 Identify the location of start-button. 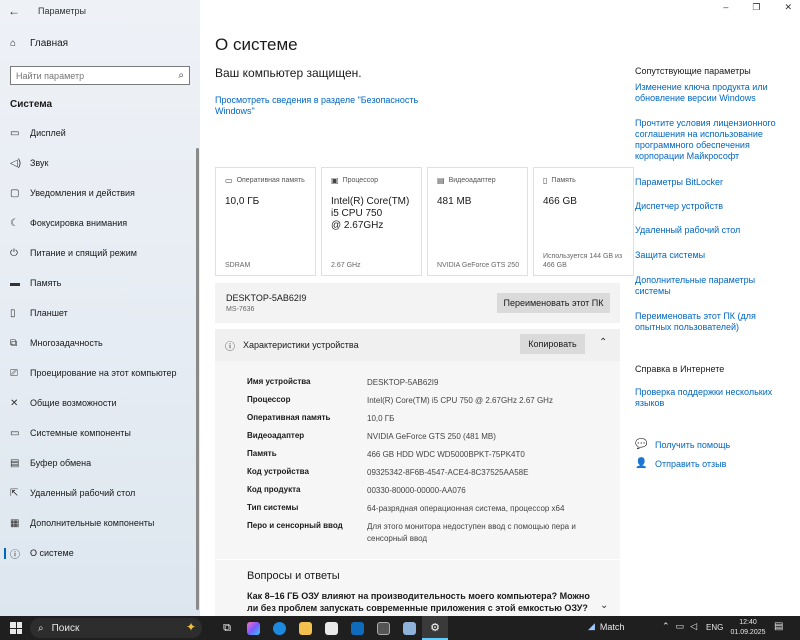
(16, 628).